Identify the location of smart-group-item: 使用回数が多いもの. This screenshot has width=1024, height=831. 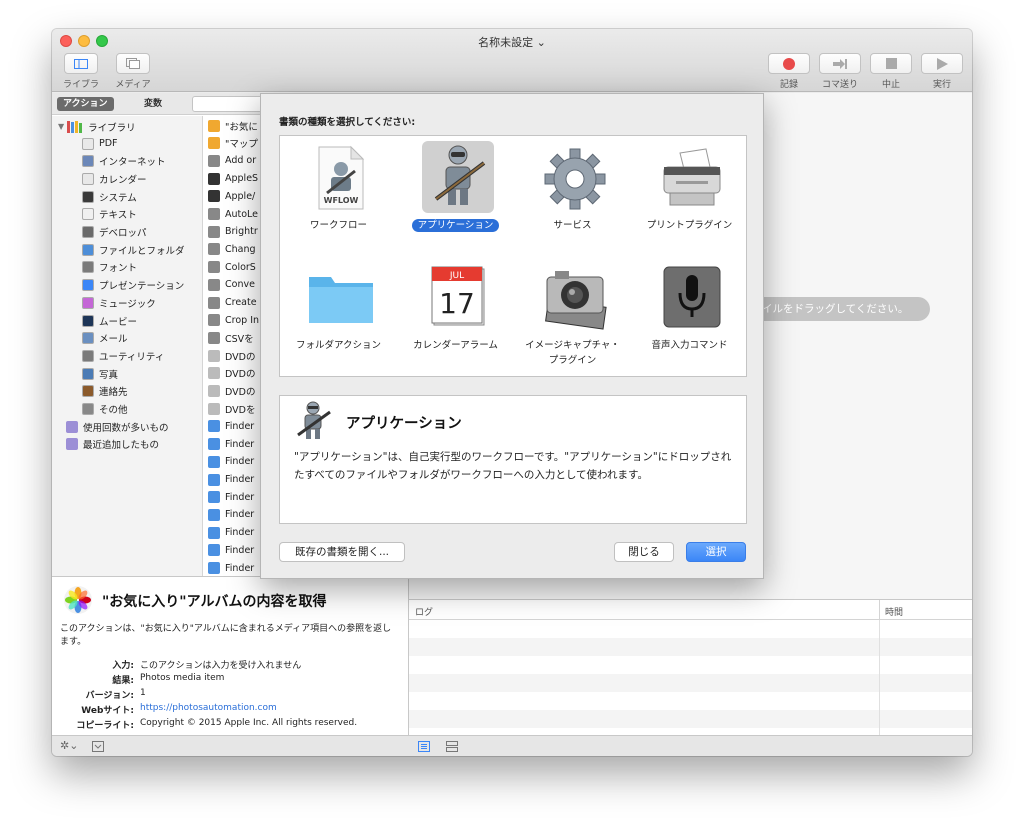
(117, 426).